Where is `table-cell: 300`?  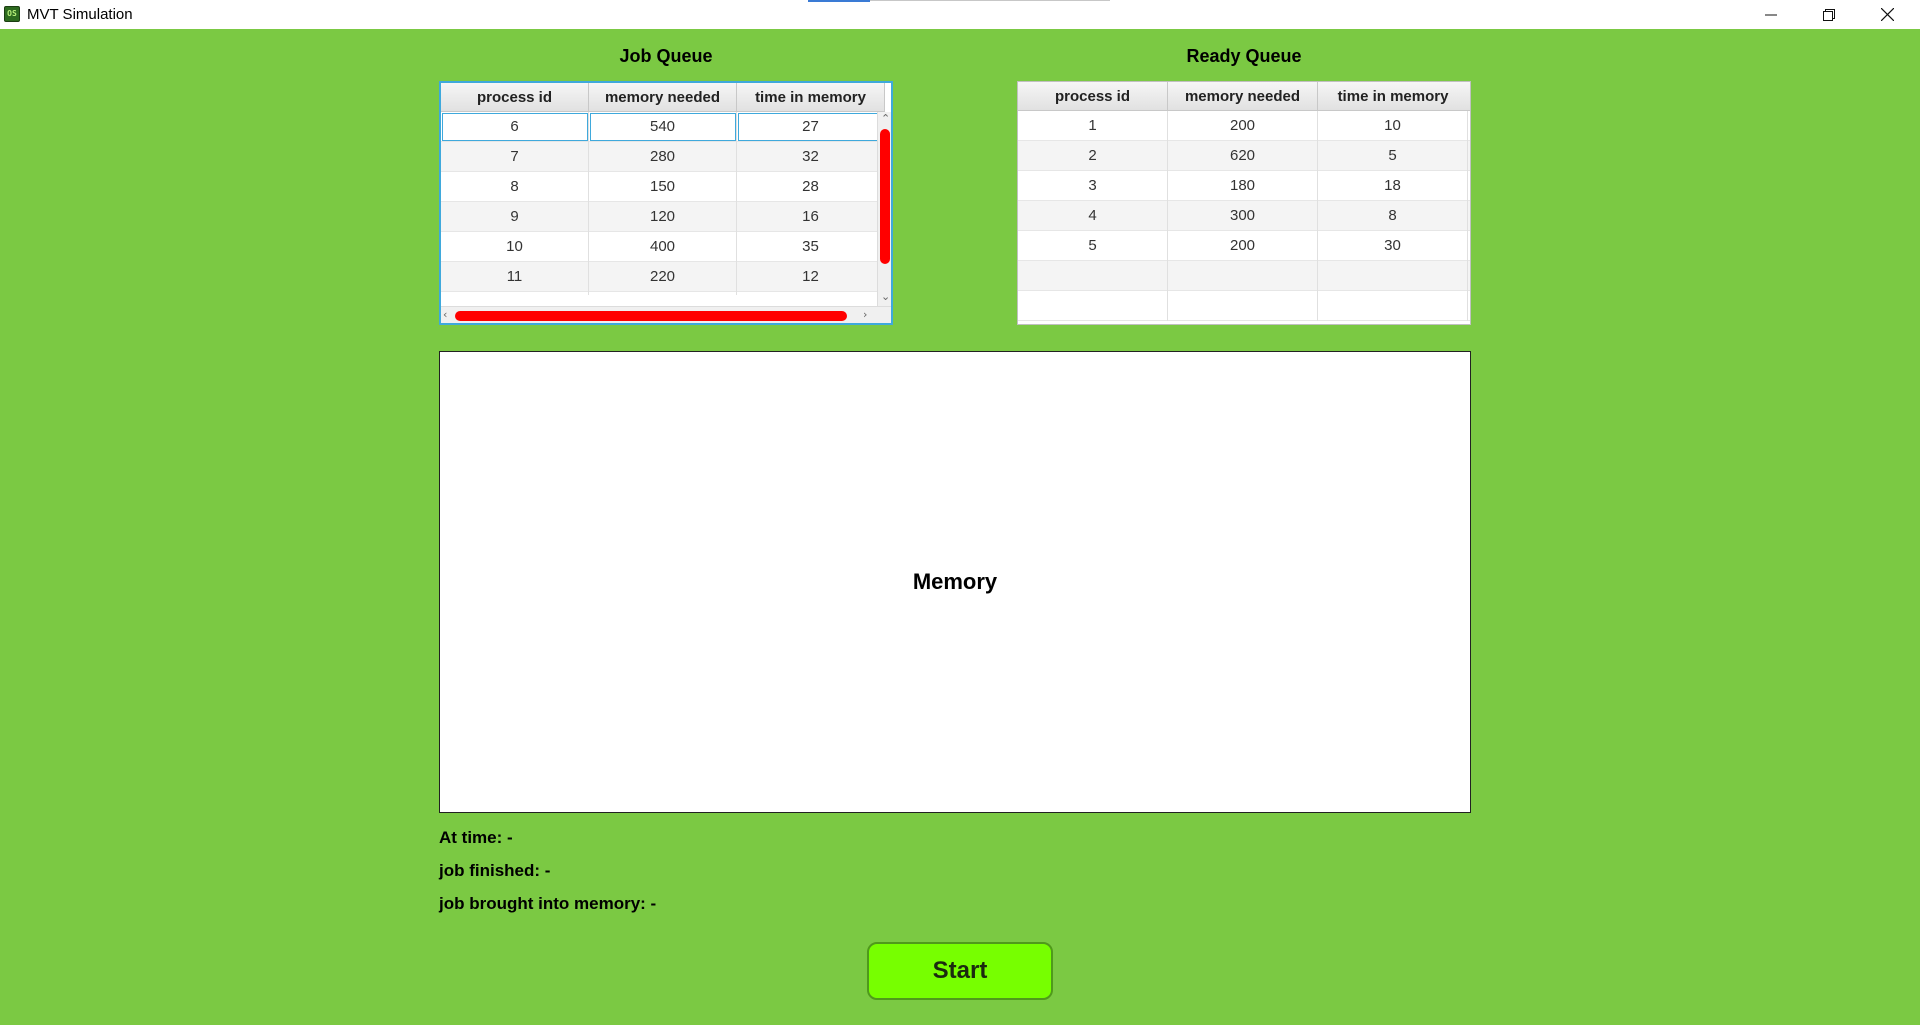
table-cell: 300 is located at coordinates (1243, 216).